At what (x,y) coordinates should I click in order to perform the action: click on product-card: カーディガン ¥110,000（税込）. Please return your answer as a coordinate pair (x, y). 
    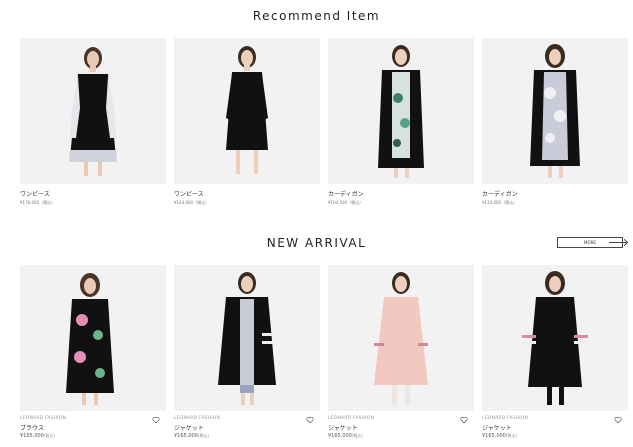
    Looking at the image, I should click on (555, 122).